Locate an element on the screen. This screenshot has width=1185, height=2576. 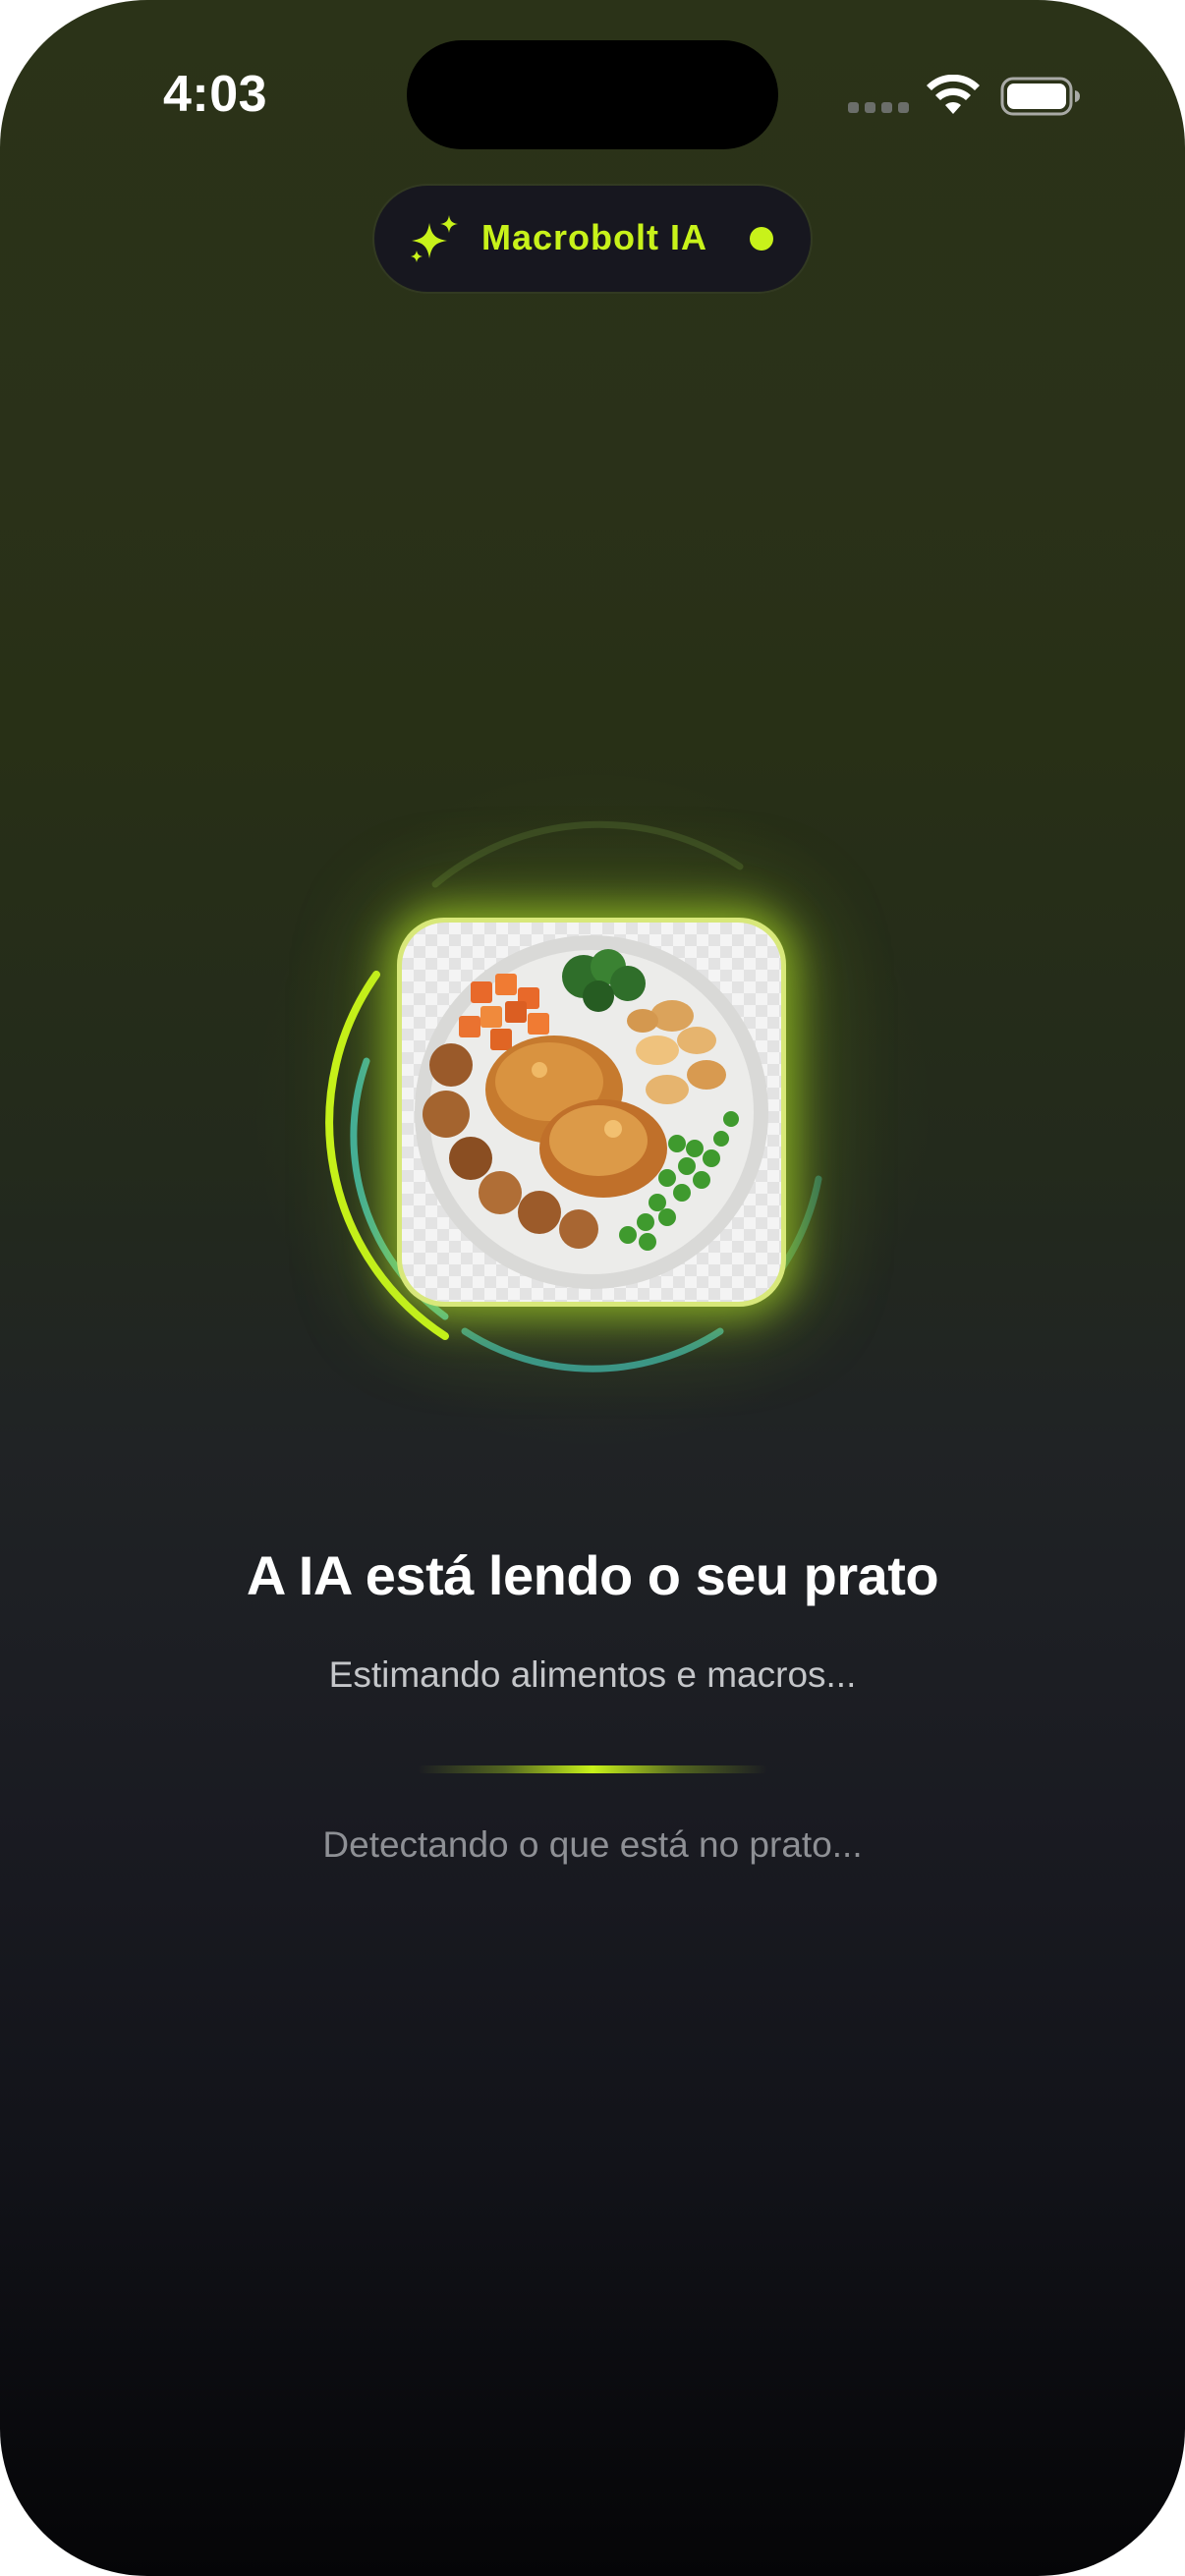
scan-progress-bar is located at coordinates (592, 1769).